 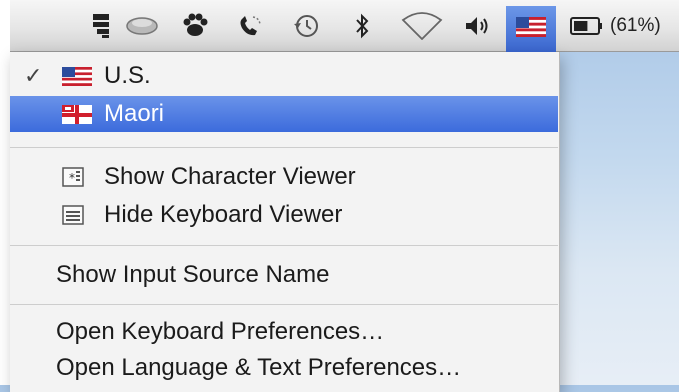 I want to click on wifi-icon, so click(x=422, y=26).